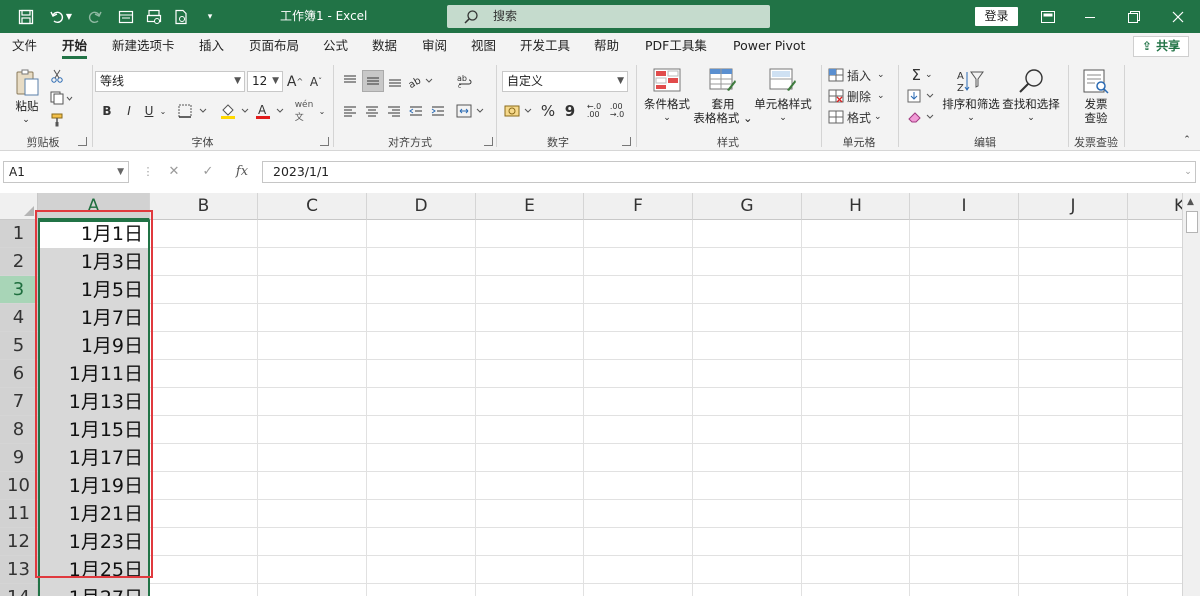  I want to click on column-header-b: B, so click(204, 206).